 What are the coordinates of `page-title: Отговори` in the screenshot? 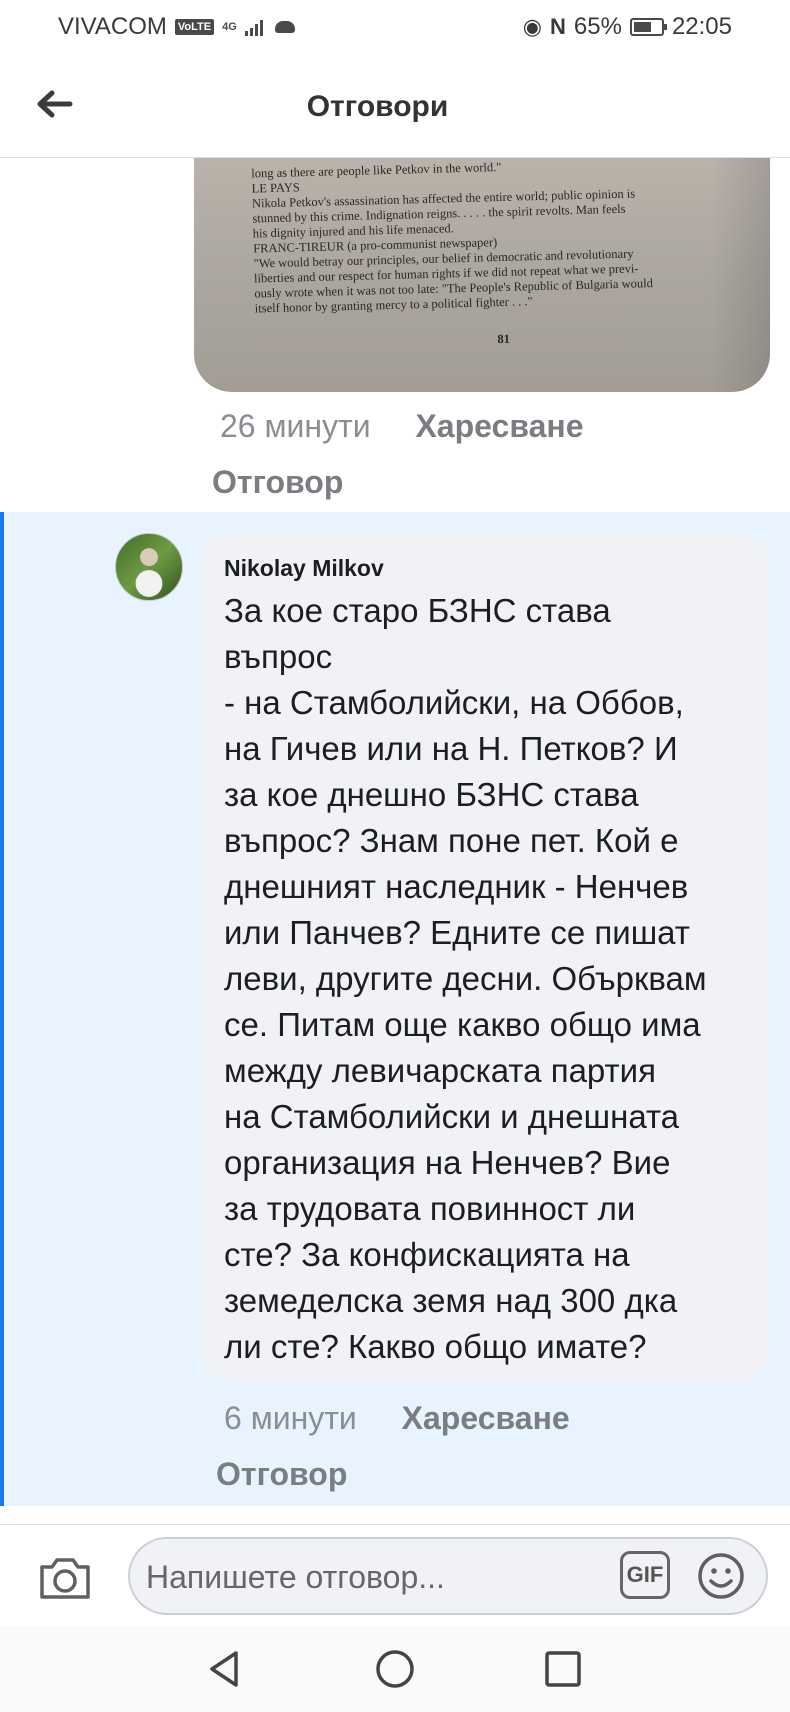 It's located at (377, 106).